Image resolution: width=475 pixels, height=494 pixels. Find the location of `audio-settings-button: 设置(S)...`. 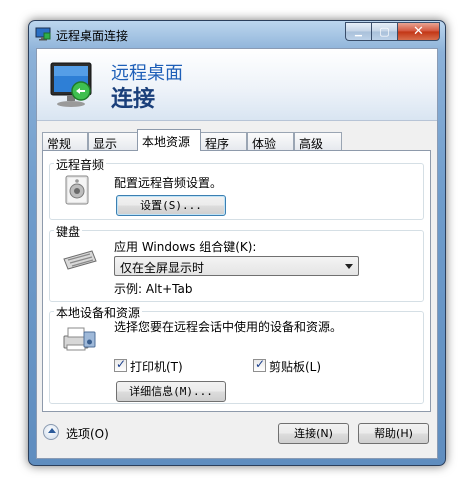

audio-settings-button: 设置(S)... is located at coordinates (171, 205).